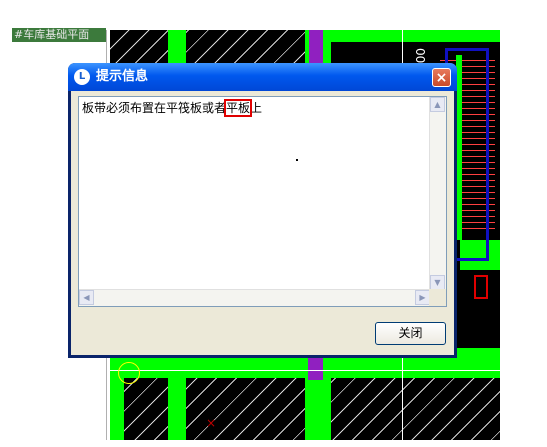 The height and width of the screenshot is (447, 547). Describe the element at coordinates (316, 47) in the screenshot. I see `cad-purple-column-top` at that location.